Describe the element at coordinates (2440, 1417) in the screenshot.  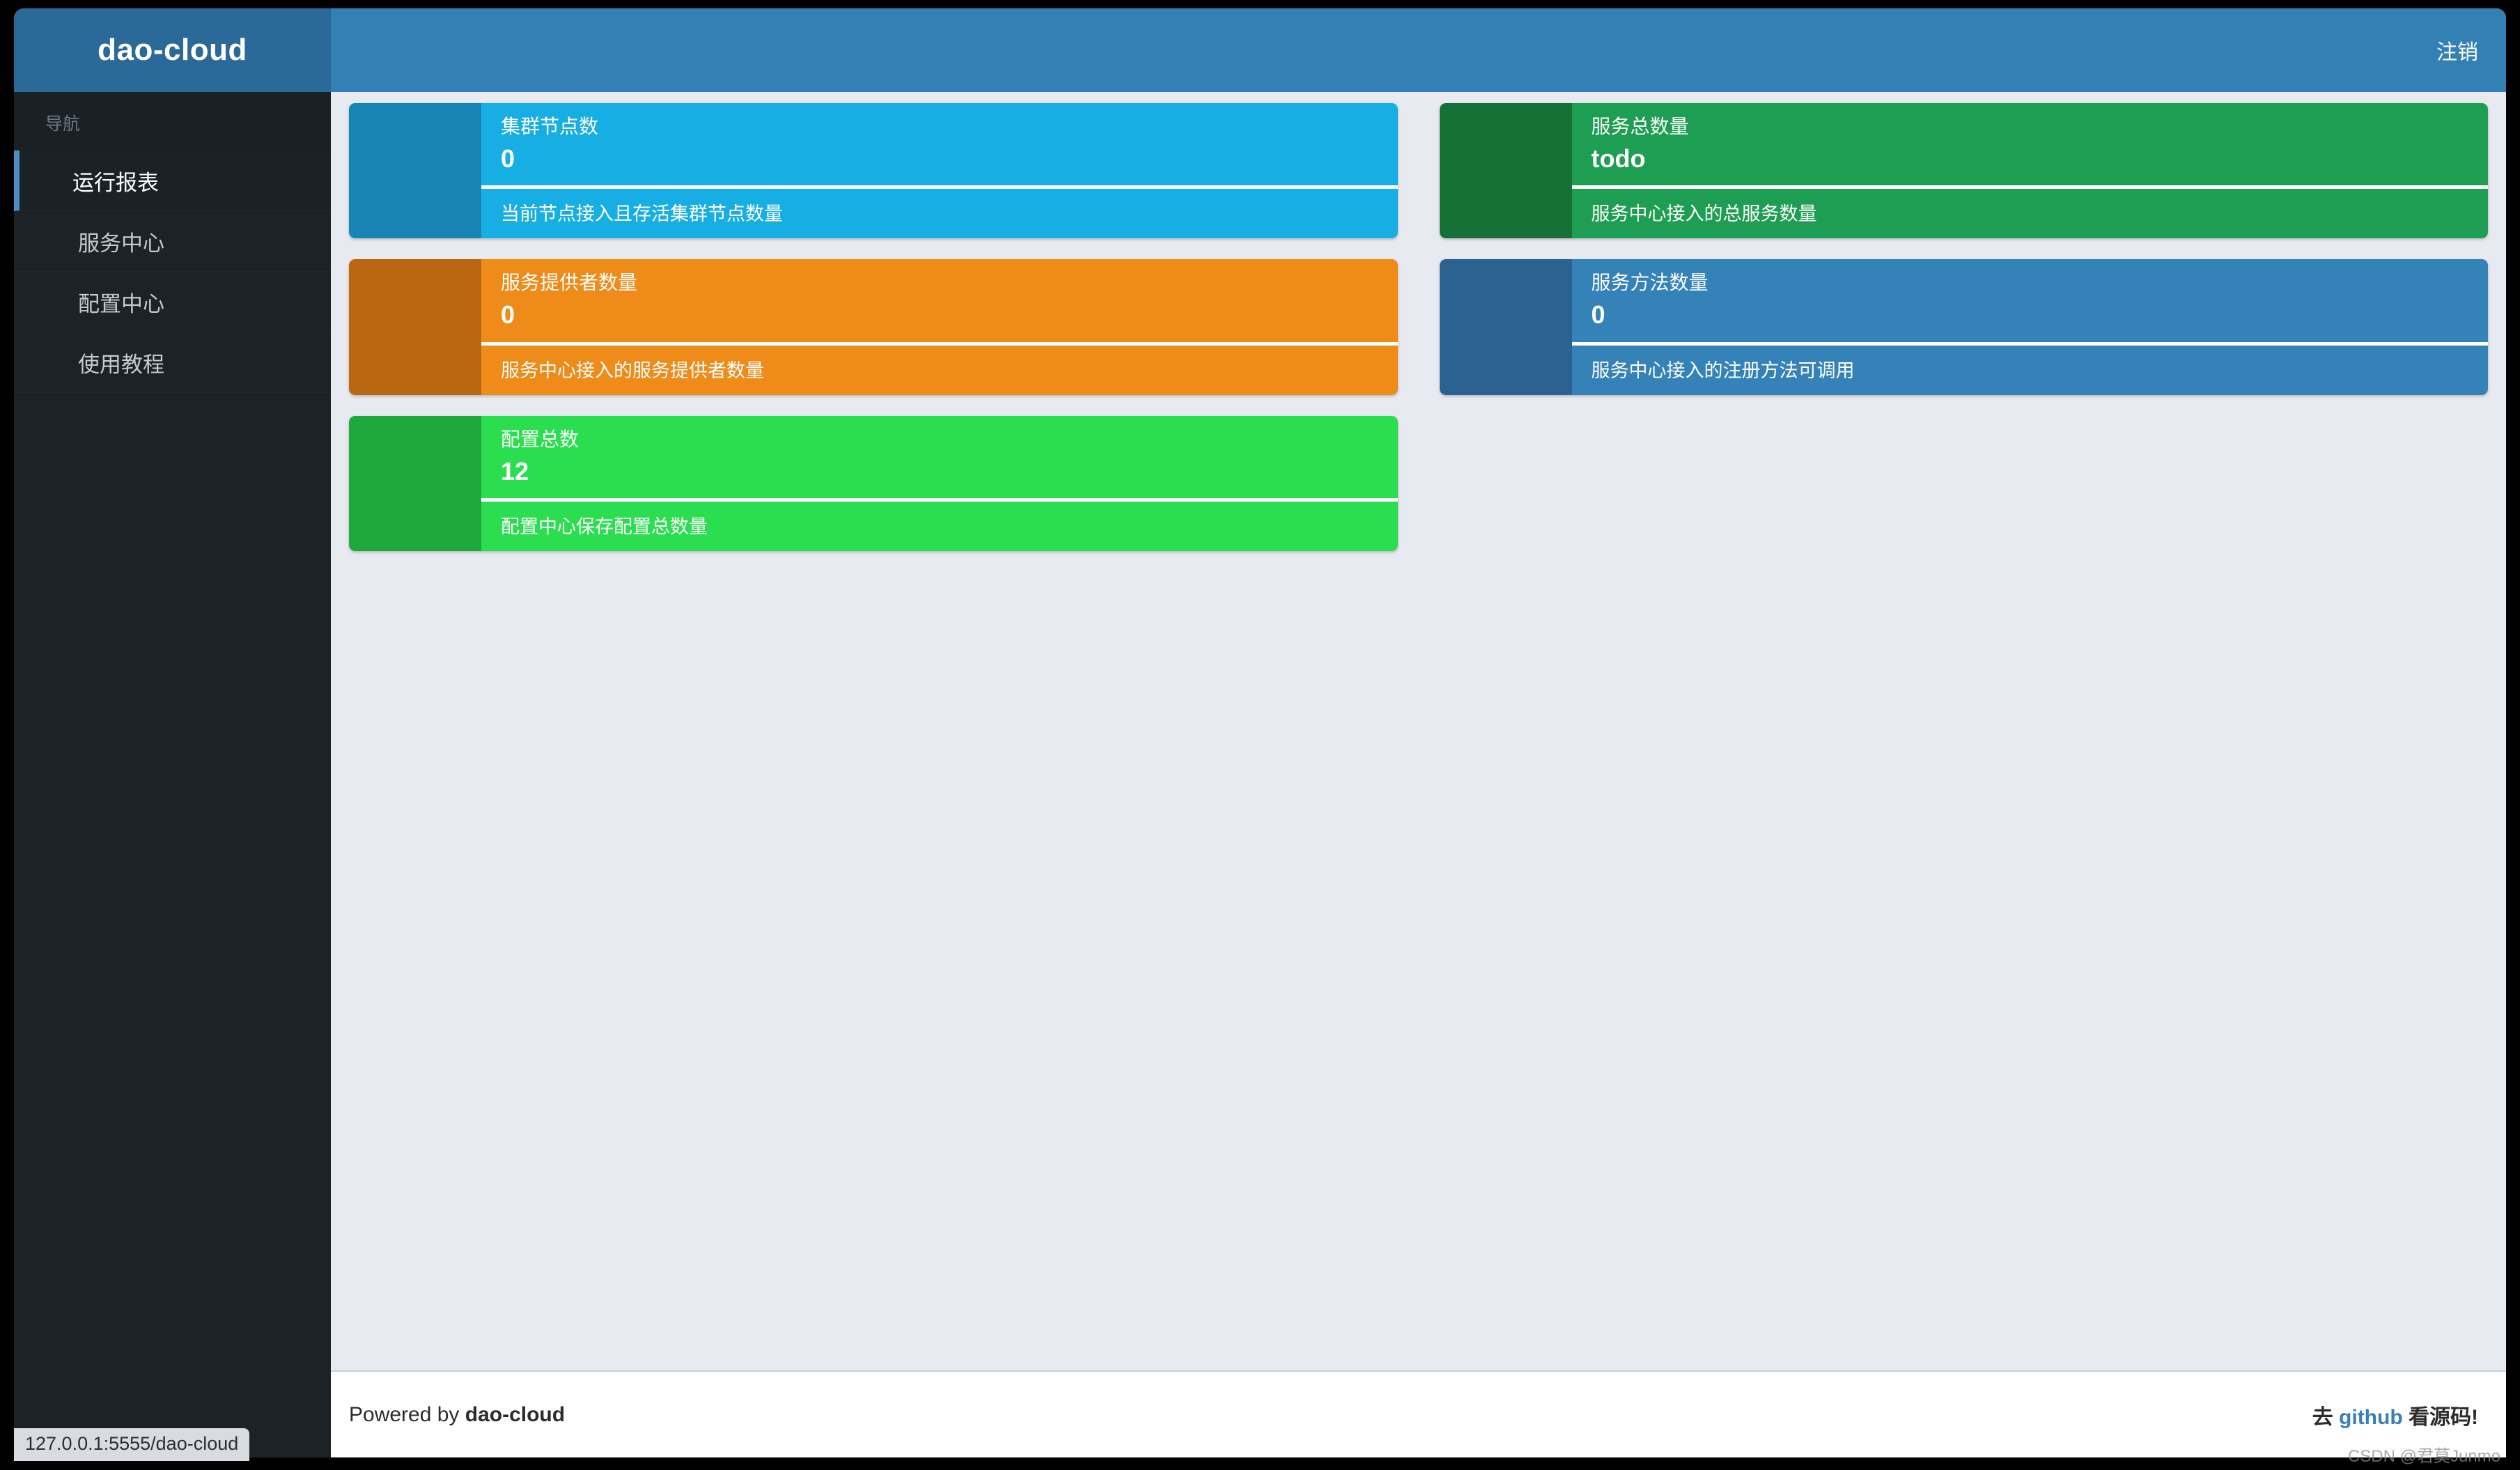
I see `footer-github-suffix: 看源码!` at that location.